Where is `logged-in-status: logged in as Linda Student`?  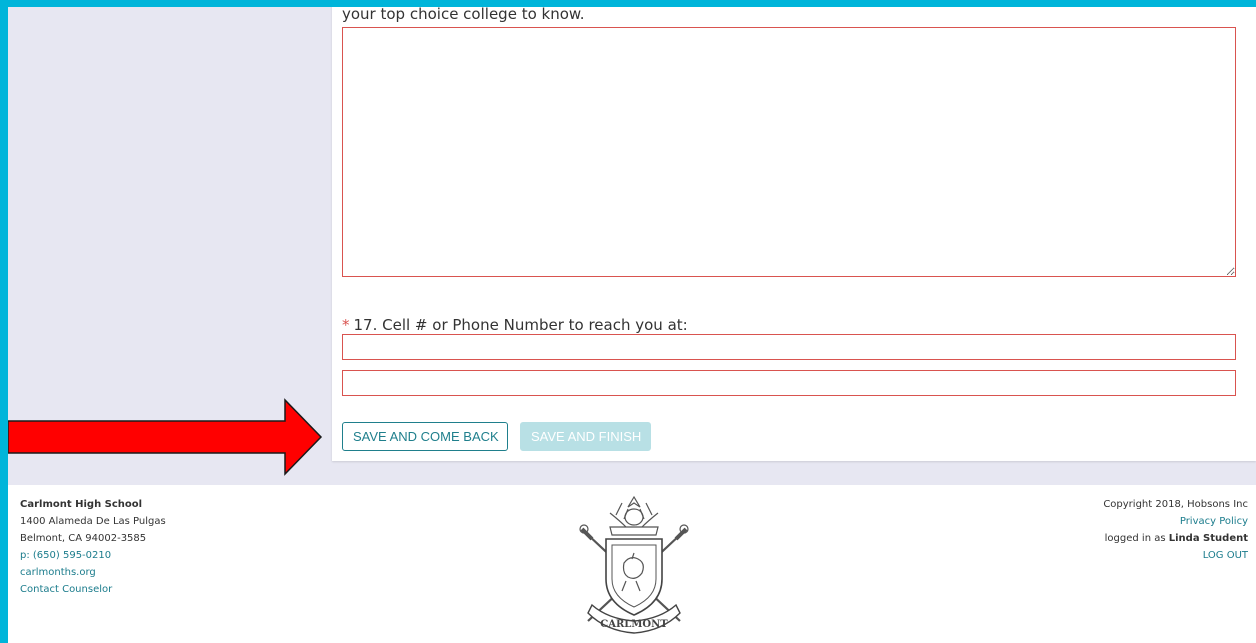 logged-in-status: logged in as Linda Student is located at coordinates (1175, 538).